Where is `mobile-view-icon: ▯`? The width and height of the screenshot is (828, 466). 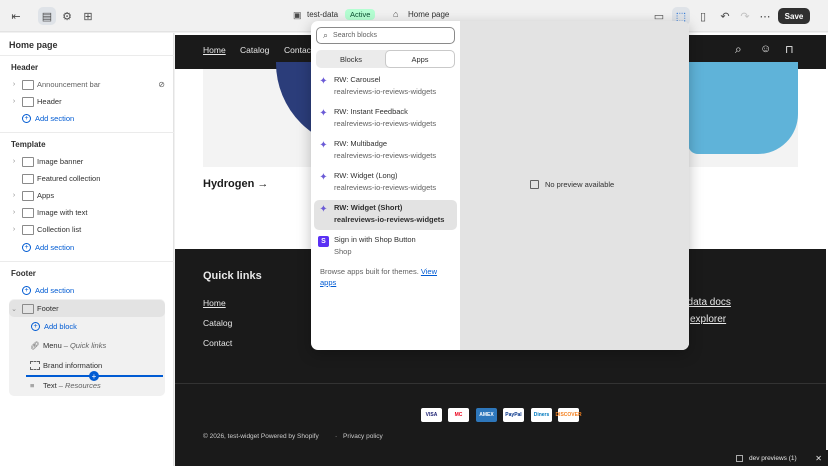 mobile-view-icon: ▯ is located at coordinates (703, 16).